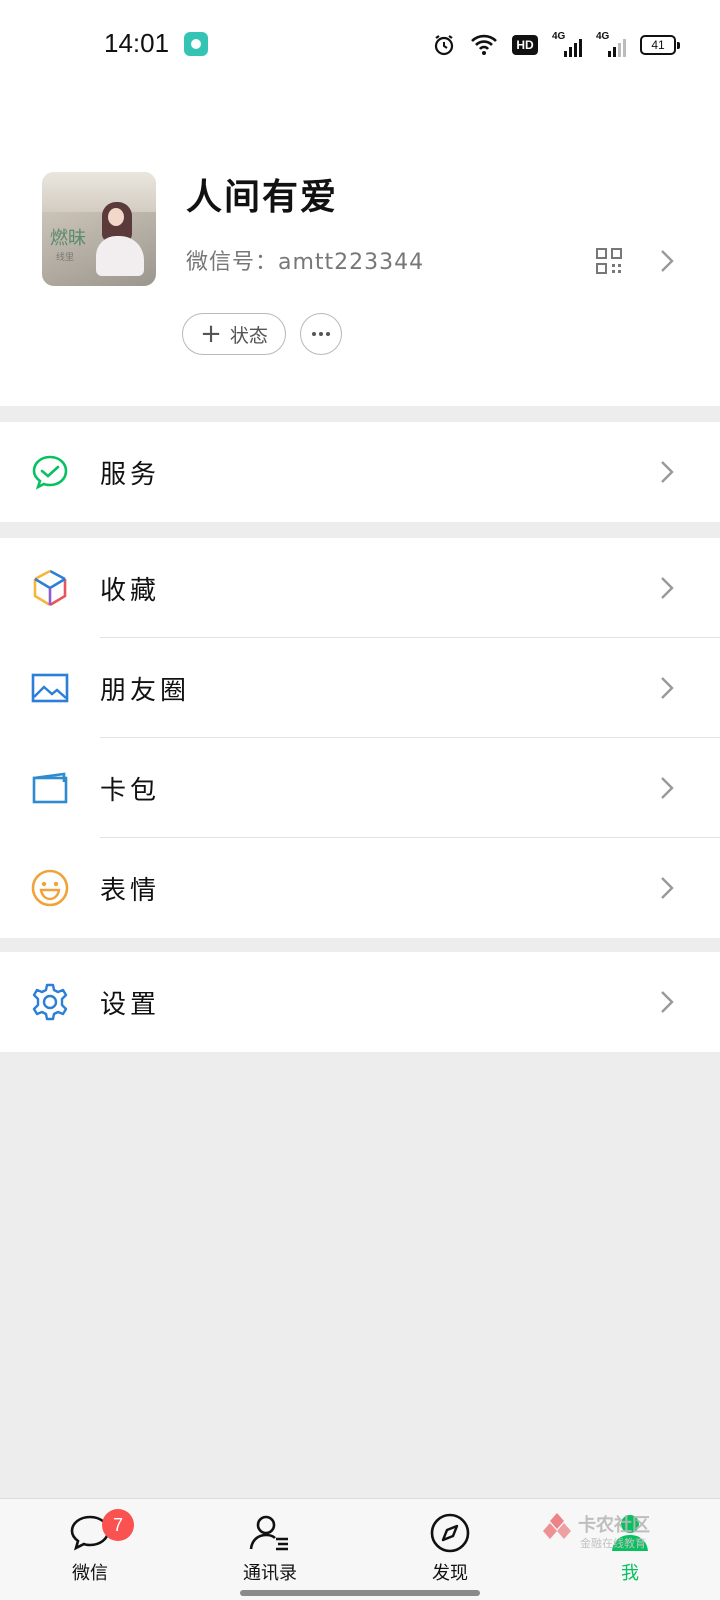  What do you see at coordinates (50, 888) in the screenshot?
I see `stickers-icon` at bounding box center [50, 888].